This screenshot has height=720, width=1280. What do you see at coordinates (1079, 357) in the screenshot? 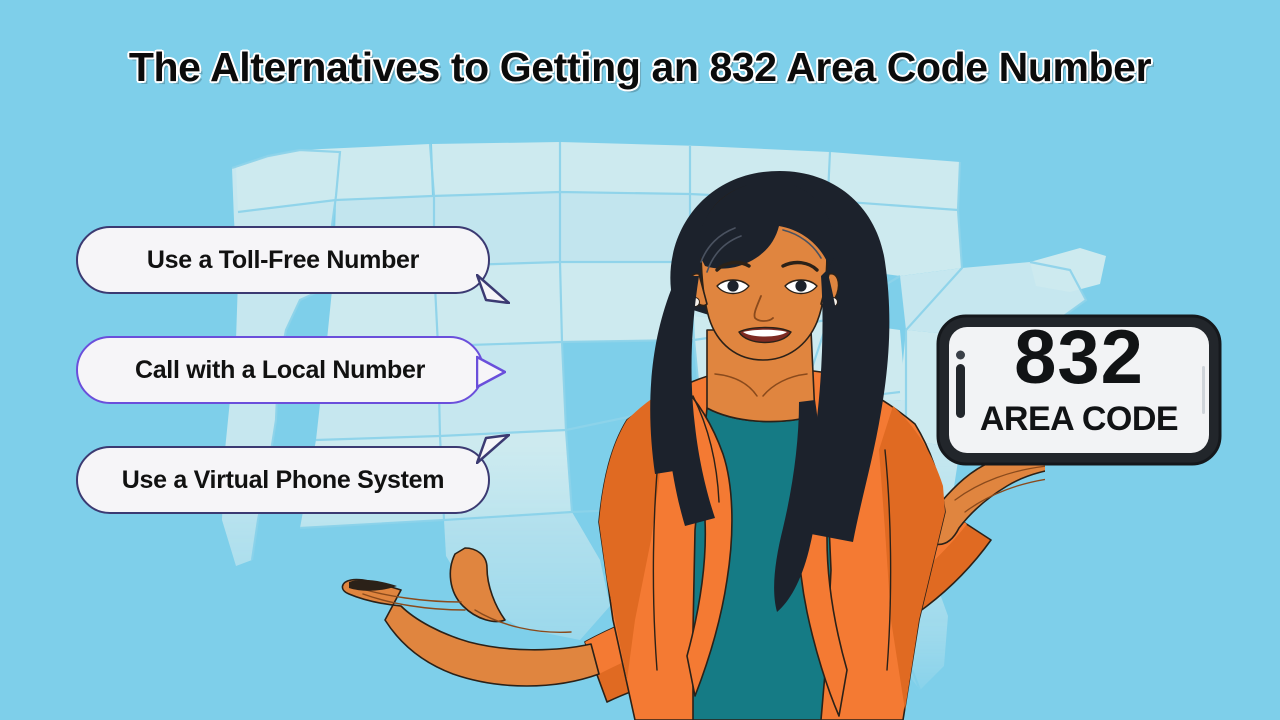
I see `phone-area-code-number: 832` at bounding box center [1079, 357].